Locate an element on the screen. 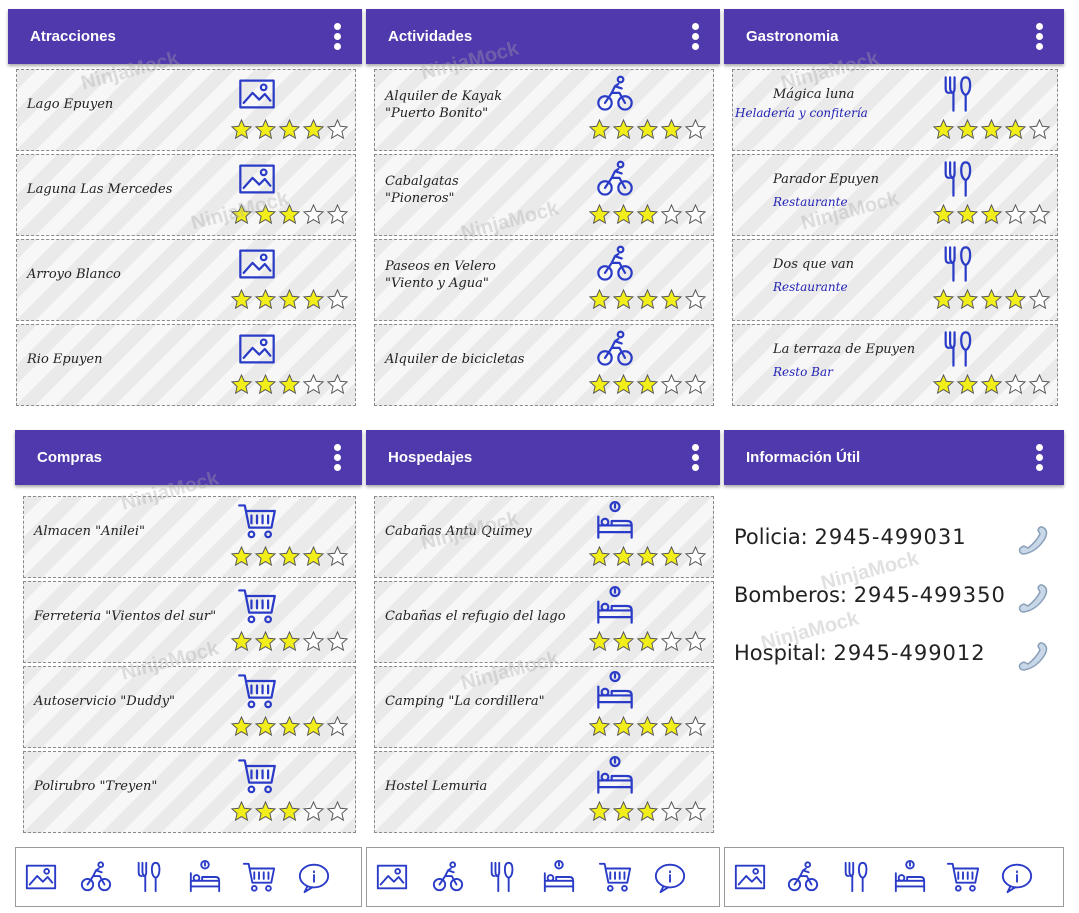 This screenshot has height=913, width=1079. list-item: Almacen "Anilei" is located at coordinates (189, 537).